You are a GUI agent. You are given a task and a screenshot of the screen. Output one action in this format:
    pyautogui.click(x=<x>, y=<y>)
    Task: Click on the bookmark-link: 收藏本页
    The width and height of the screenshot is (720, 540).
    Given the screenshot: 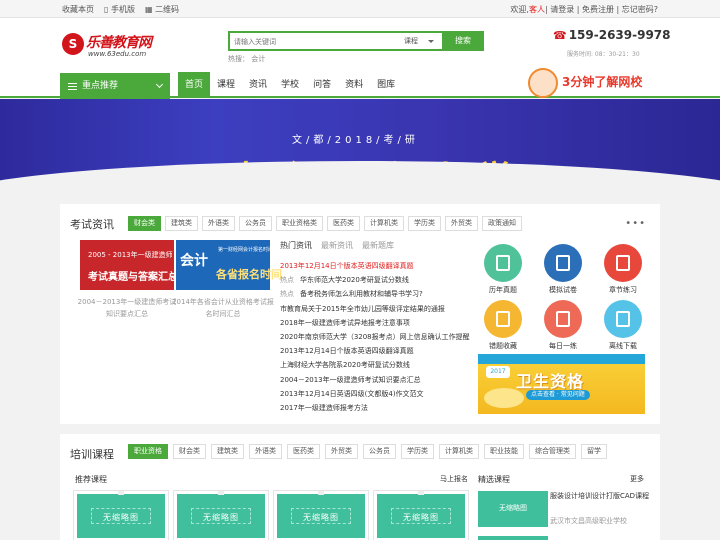 What is the action you would take?
    pyautogui.click(x=78, y=9)
    